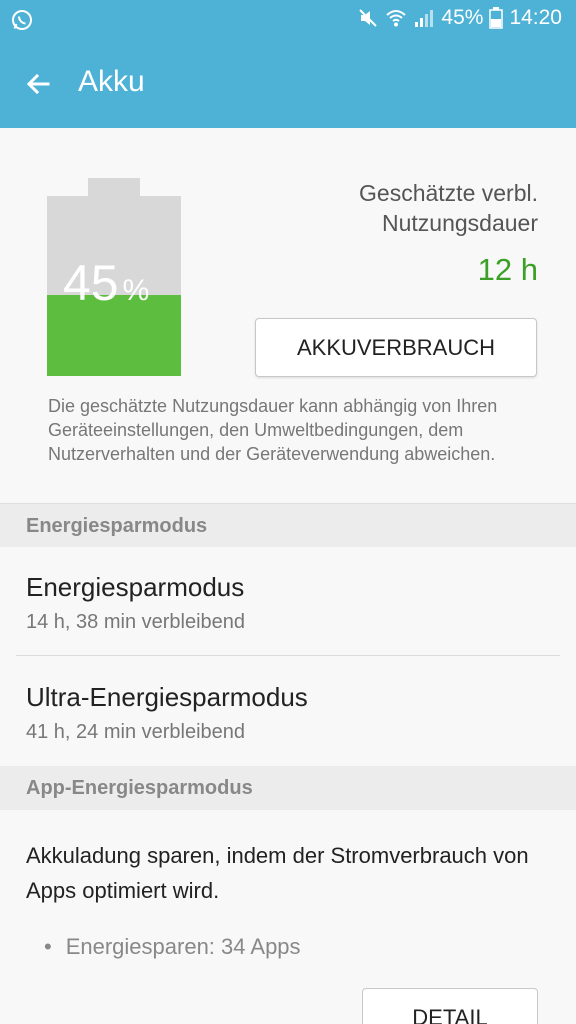 The image size is (576, 1024). Describe the element at coordinates (448, 208) in the screenshot. I see `estimate-label: Geschätzte verbl. Nutzungsdauer` at that location.